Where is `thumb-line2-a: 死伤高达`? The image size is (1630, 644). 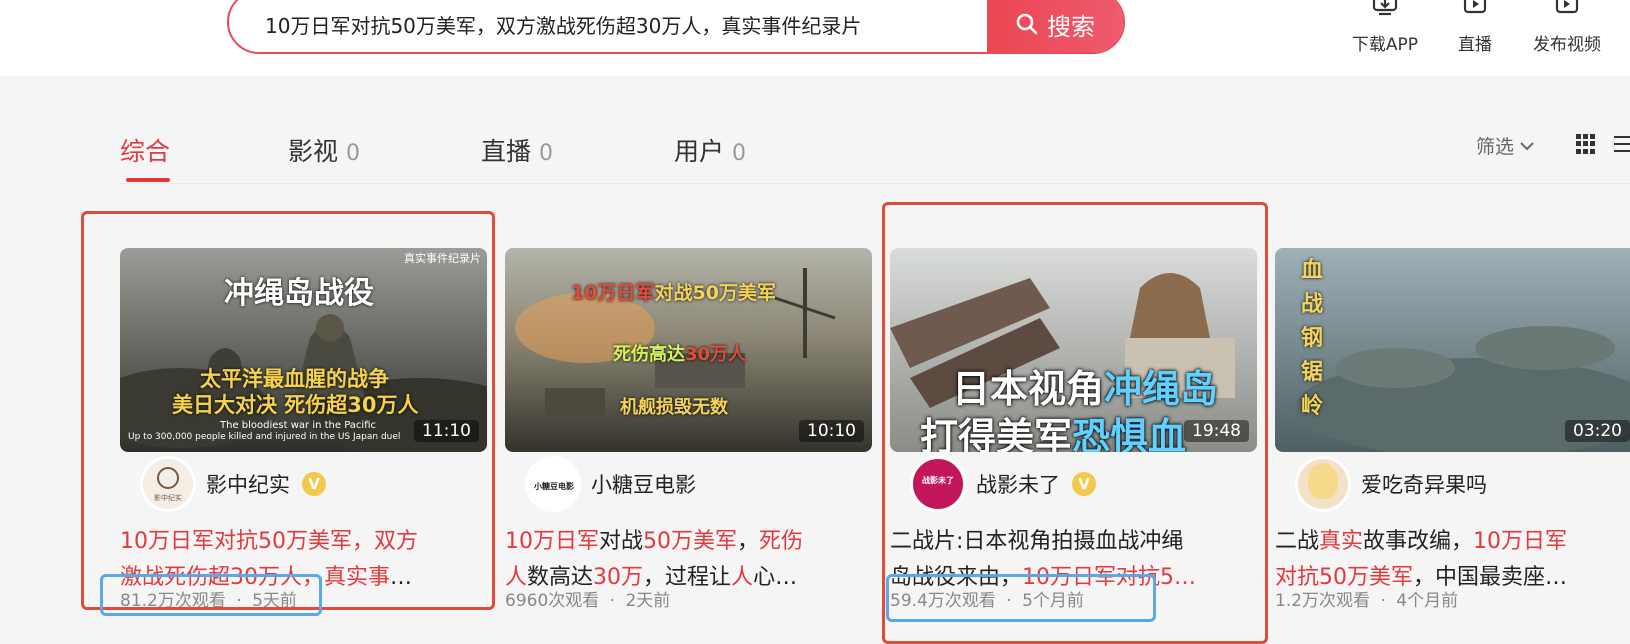
thumb-line2-a: 死伤高达 is located at coordinates (649, 354).